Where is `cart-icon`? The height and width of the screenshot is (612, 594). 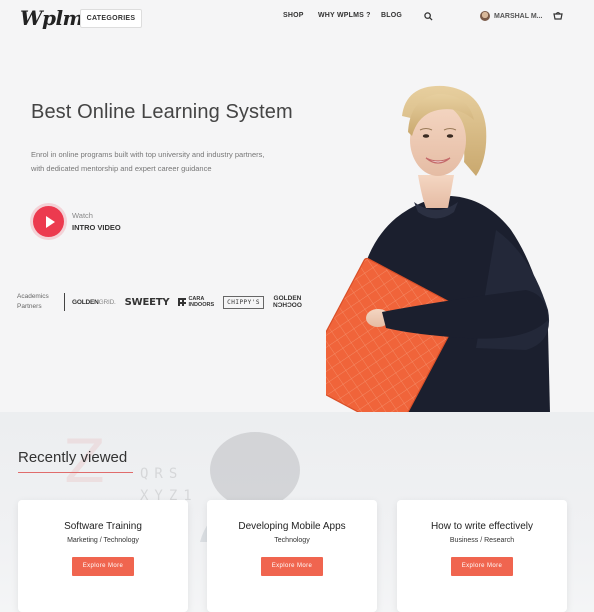
cart-icon is located at coordinates (558, 16).